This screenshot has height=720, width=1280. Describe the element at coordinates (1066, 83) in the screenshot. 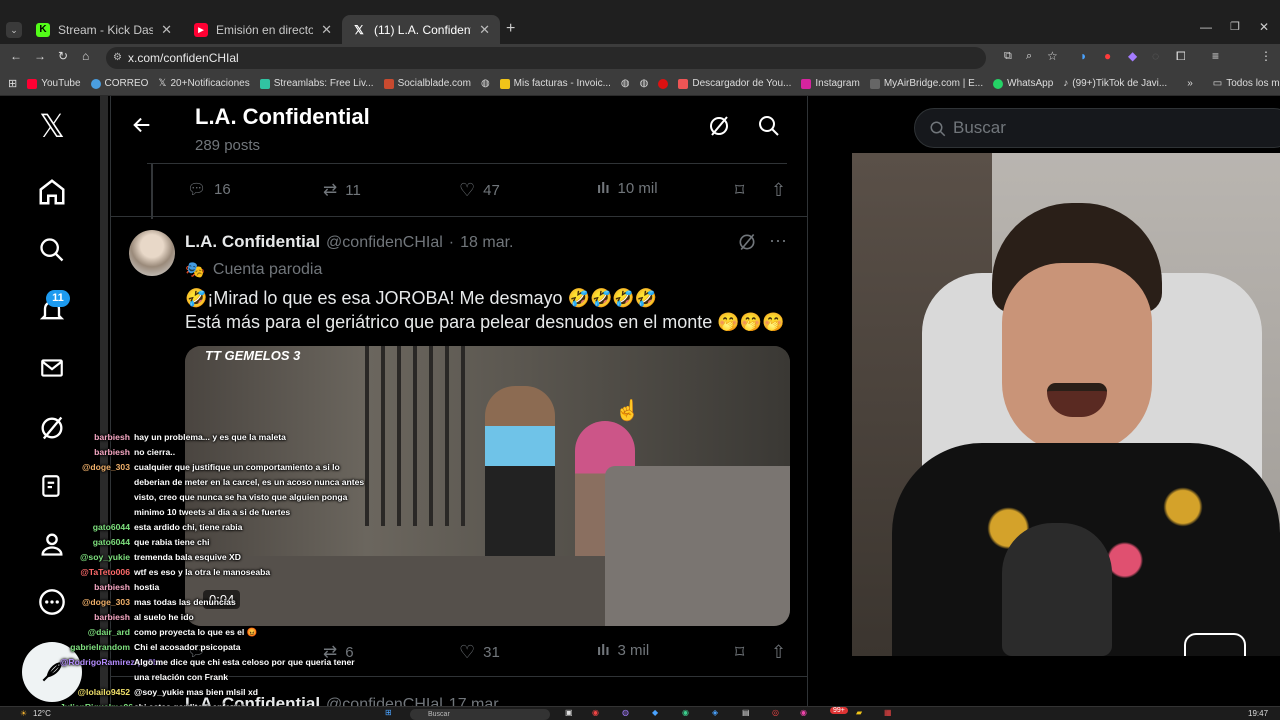

I see `tiktok-icon: ♪` at that location.